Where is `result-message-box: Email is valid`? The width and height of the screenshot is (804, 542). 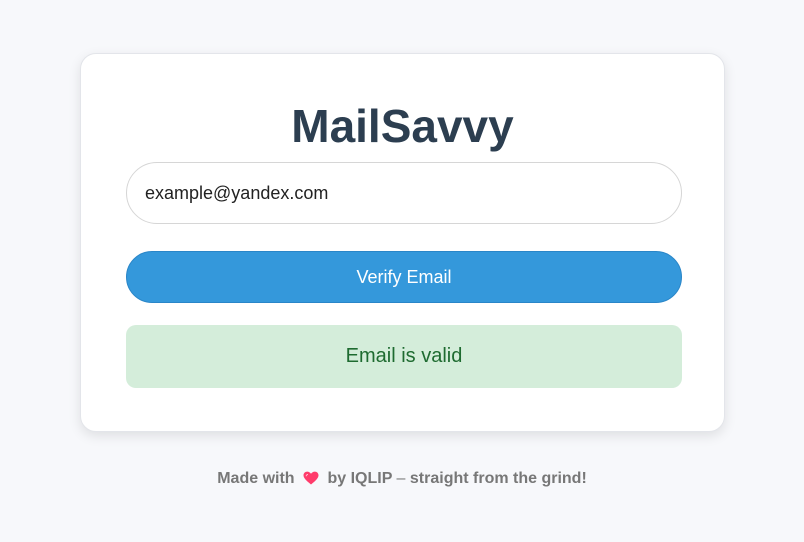 result-message-box: Email is valid is located at coordinates (404, 356).